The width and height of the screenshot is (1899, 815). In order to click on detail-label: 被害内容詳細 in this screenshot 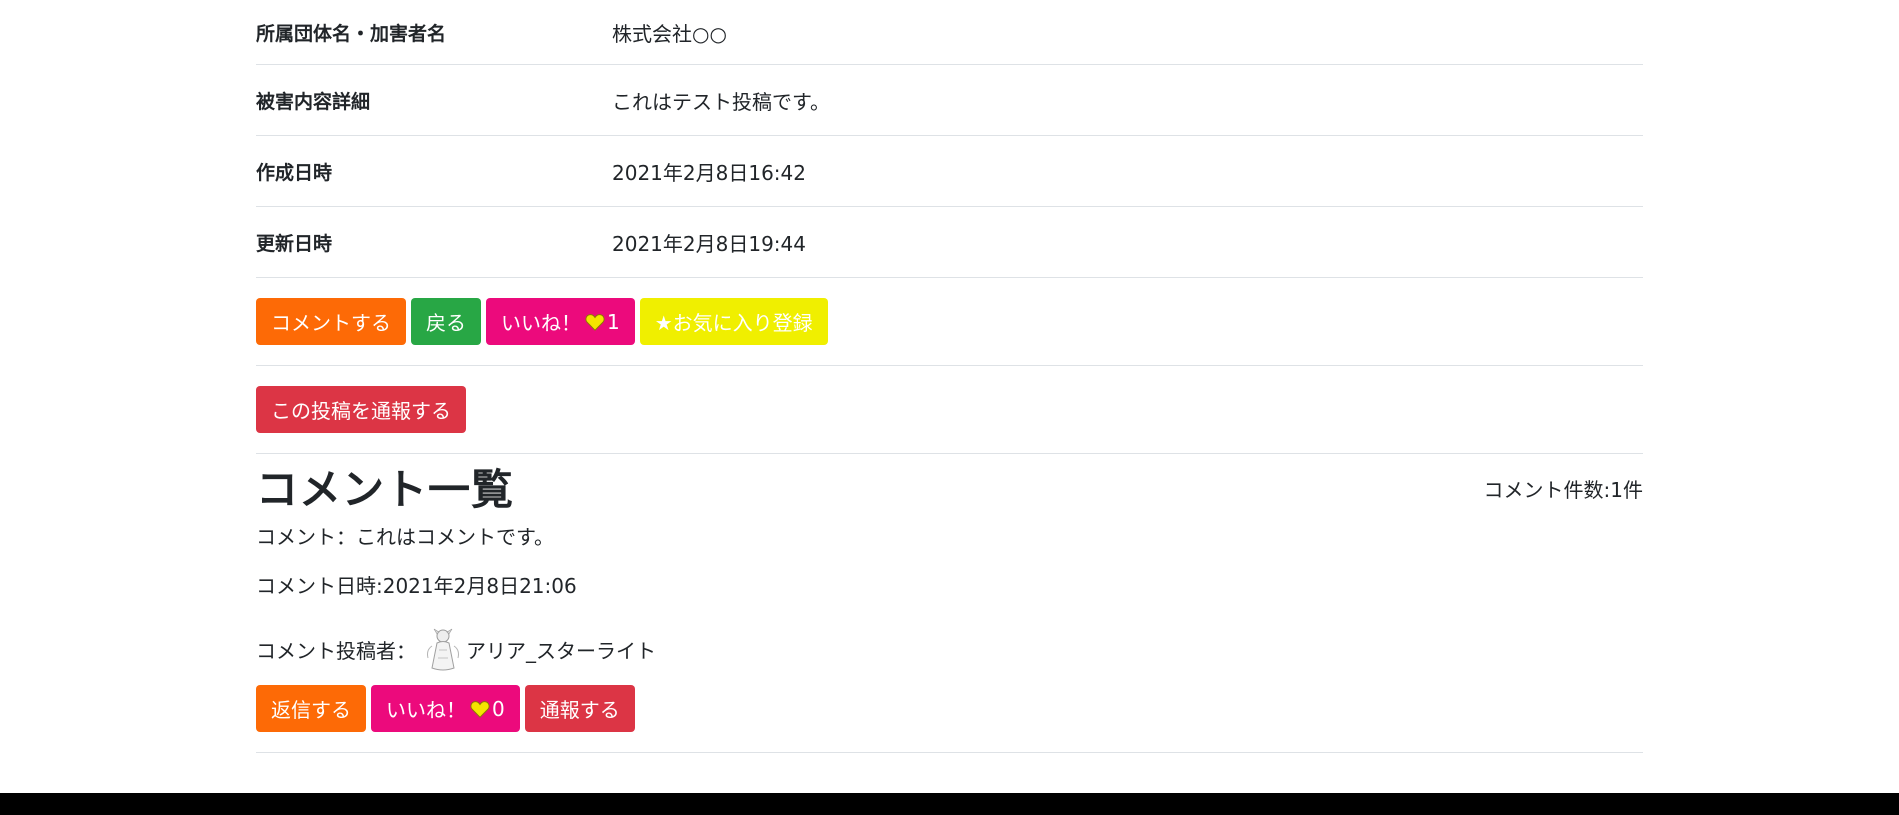, I will do `click(313, 101)`.